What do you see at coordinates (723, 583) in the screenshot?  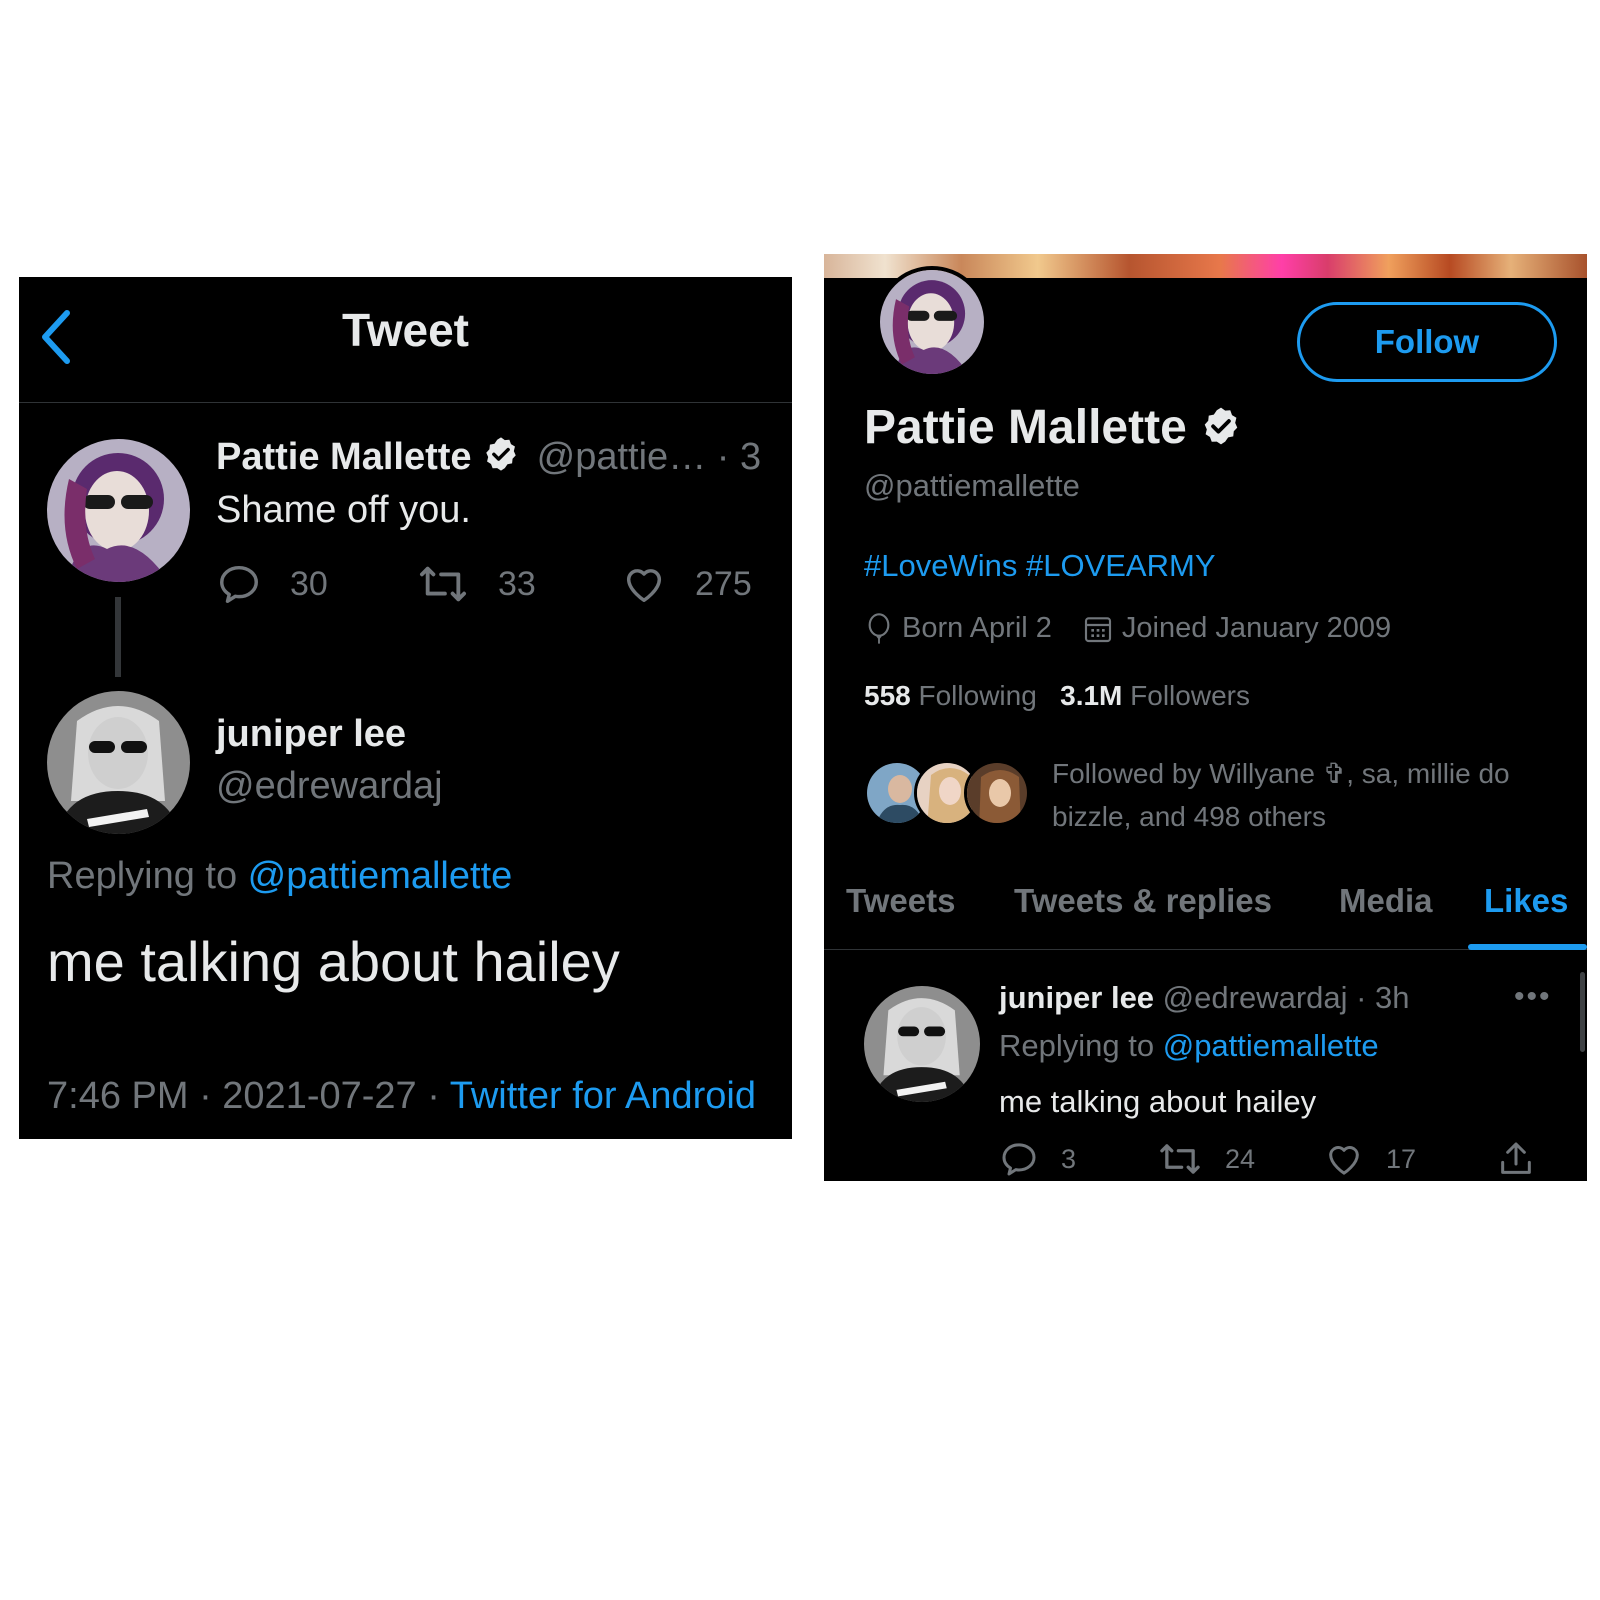 I see `like-count: 275` at bounding box center [723, 583].